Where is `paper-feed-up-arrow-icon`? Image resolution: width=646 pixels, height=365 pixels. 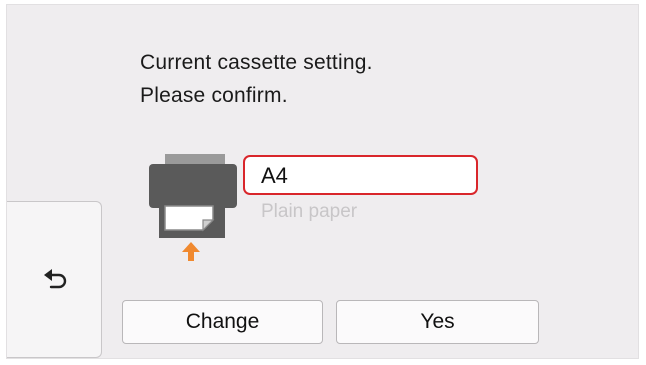
paper-feed-up-arrow-icon is located at coordinates (191, 251).